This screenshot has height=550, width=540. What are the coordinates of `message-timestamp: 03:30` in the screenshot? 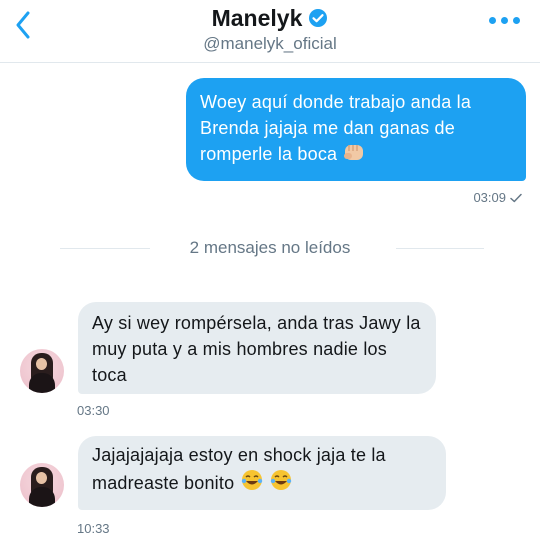 It's located at (93, 410).